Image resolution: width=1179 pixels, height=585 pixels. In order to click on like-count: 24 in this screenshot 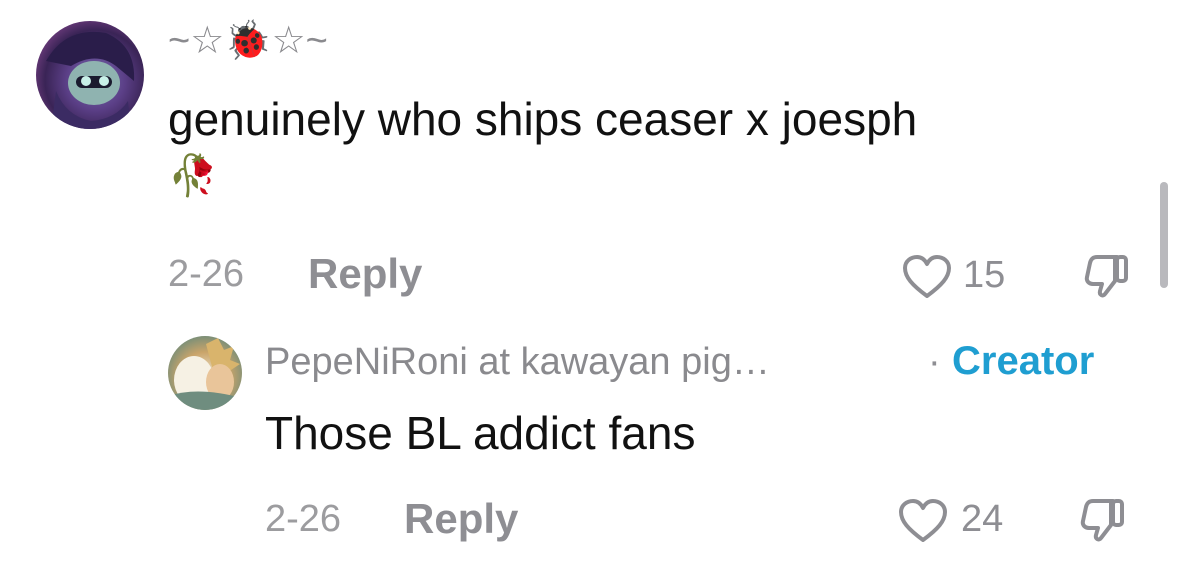, I will do `click(982, 519)`.